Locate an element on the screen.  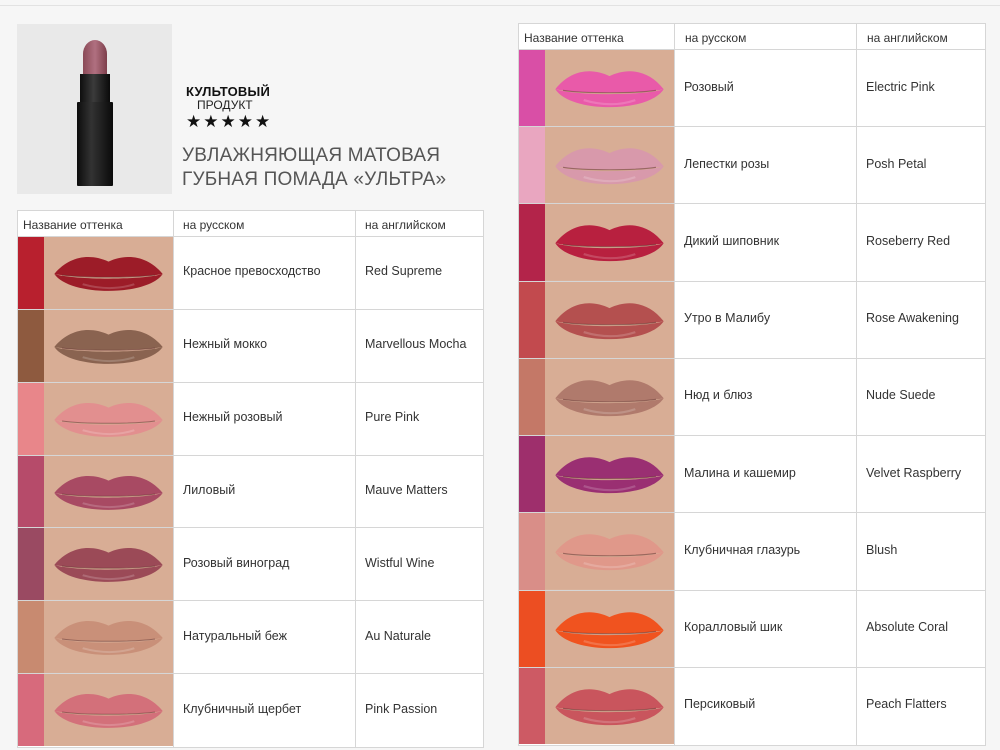
shade-row: Дикий шиповник Roseberry Red is located at coordinates (752, 243).